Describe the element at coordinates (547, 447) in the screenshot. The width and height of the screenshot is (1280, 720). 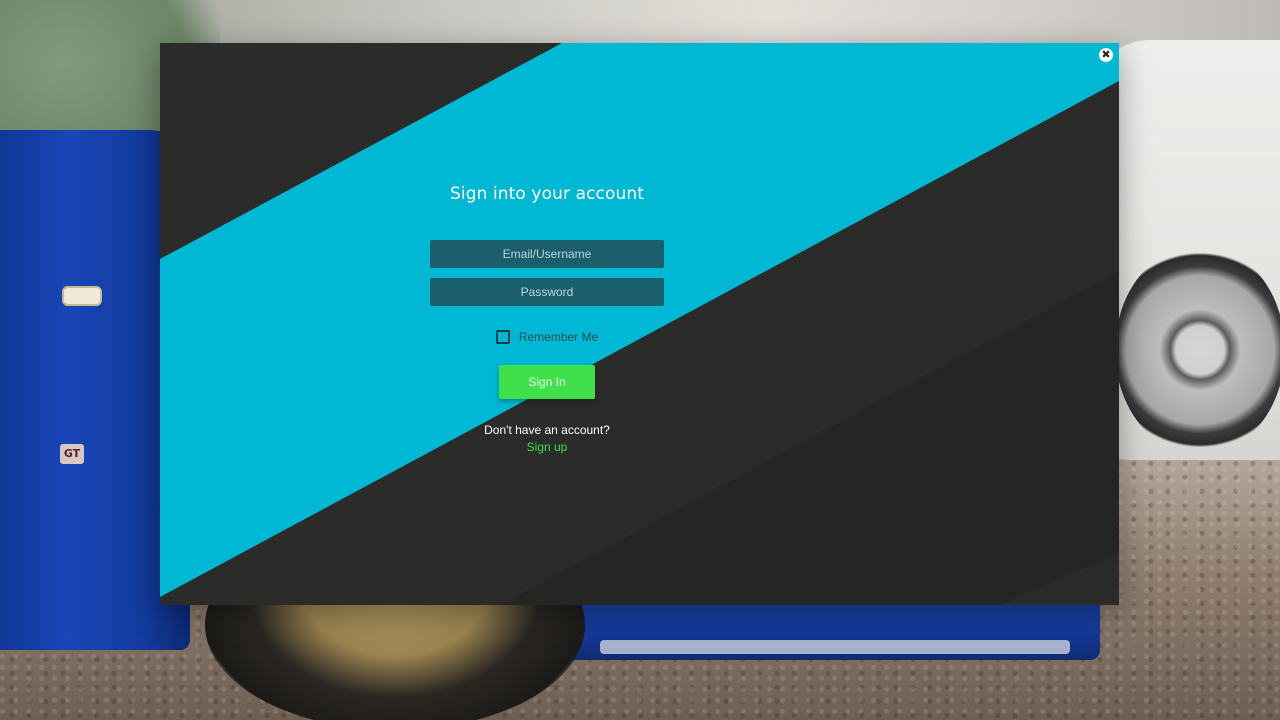
I see `sign-up-link: Sign up` at that location.